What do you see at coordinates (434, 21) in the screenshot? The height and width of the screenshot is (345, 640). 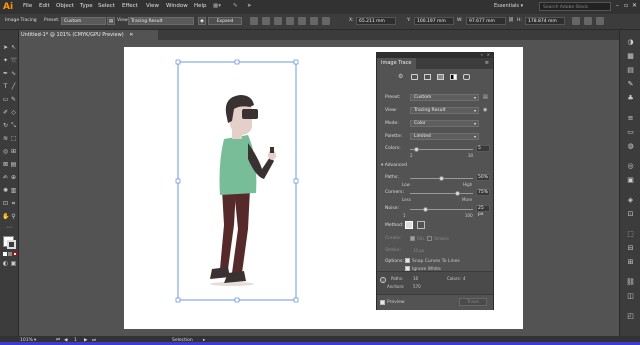 I see `y-field: 100.197 mm` at bounding box center [434, 21].